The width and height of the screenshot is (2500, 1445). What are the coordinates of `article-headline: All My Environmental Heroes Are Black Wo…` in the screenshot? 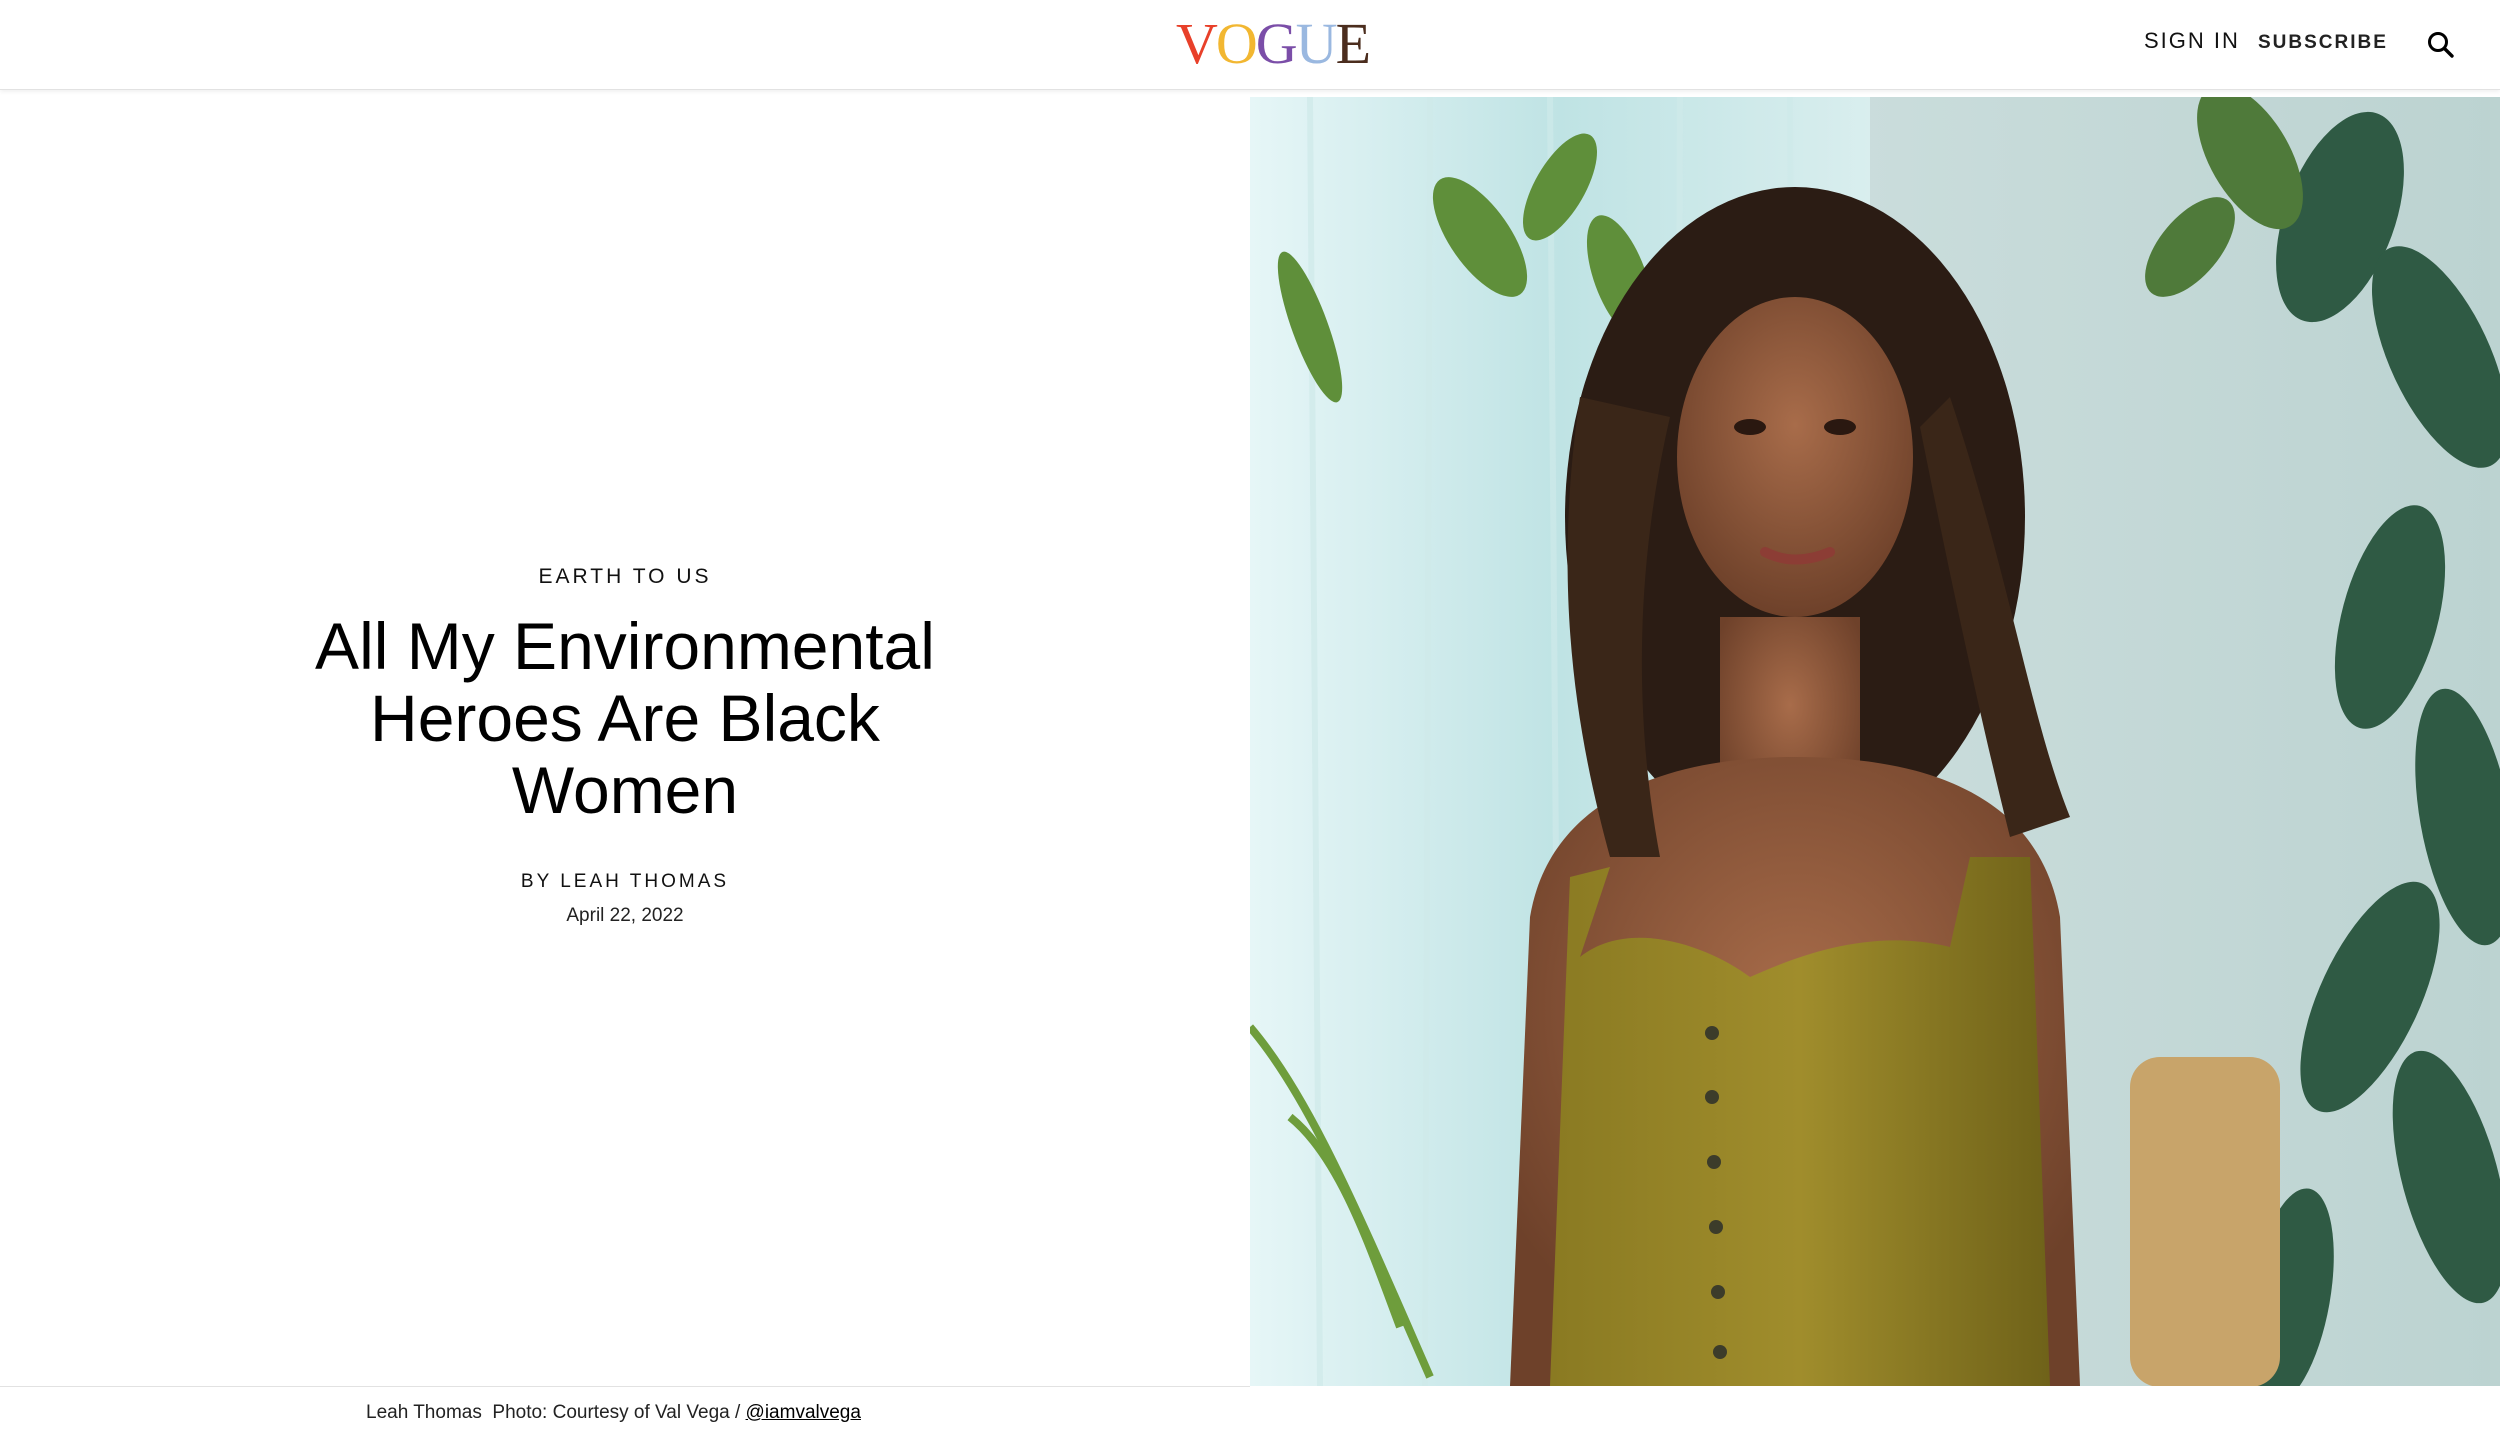 It's located at (625, 718).